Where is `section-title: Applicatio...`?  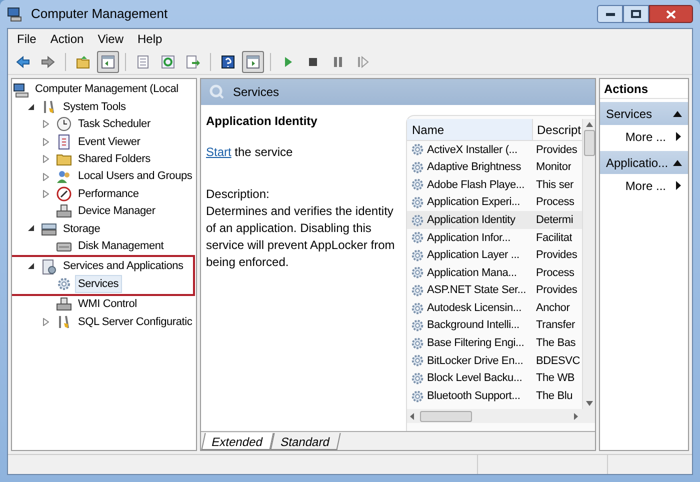
section-title: Applicatio... is located at coordinates (638, 163).